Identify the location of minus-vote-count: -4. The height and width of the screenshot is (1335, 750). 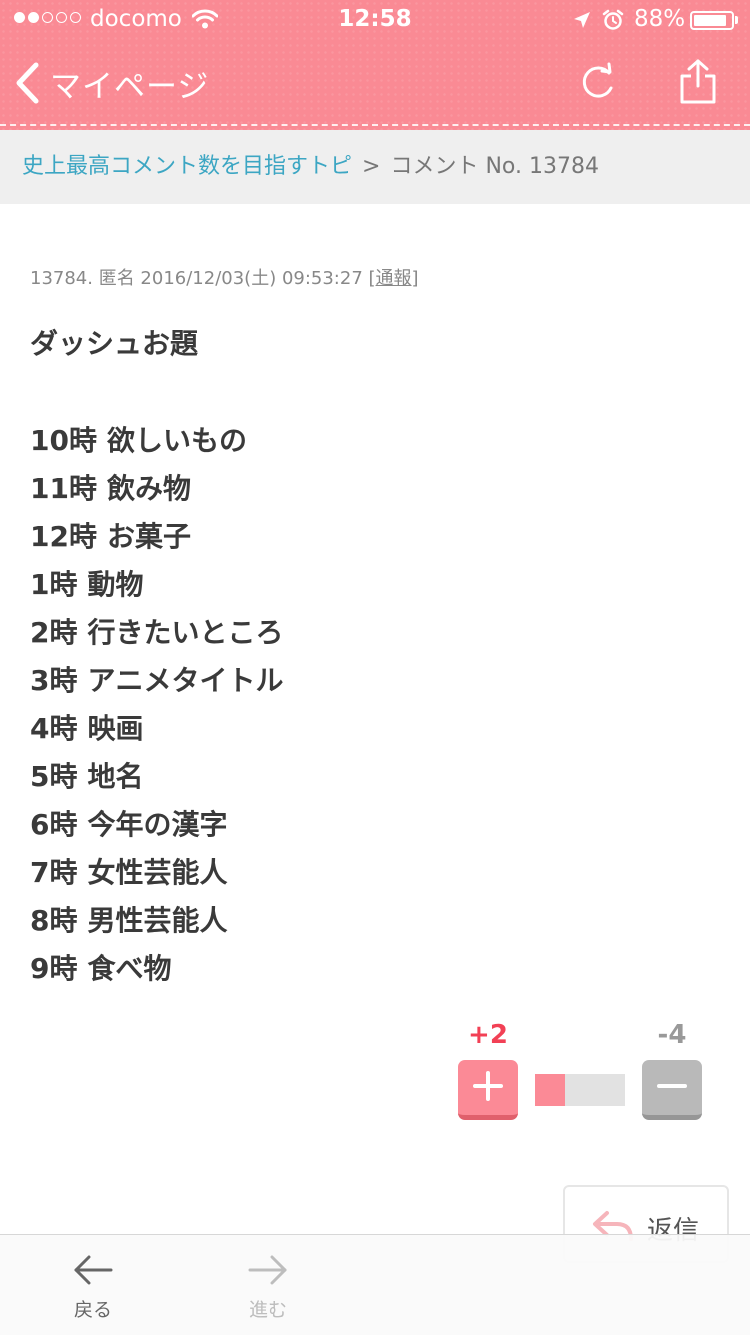
(672, 1035).